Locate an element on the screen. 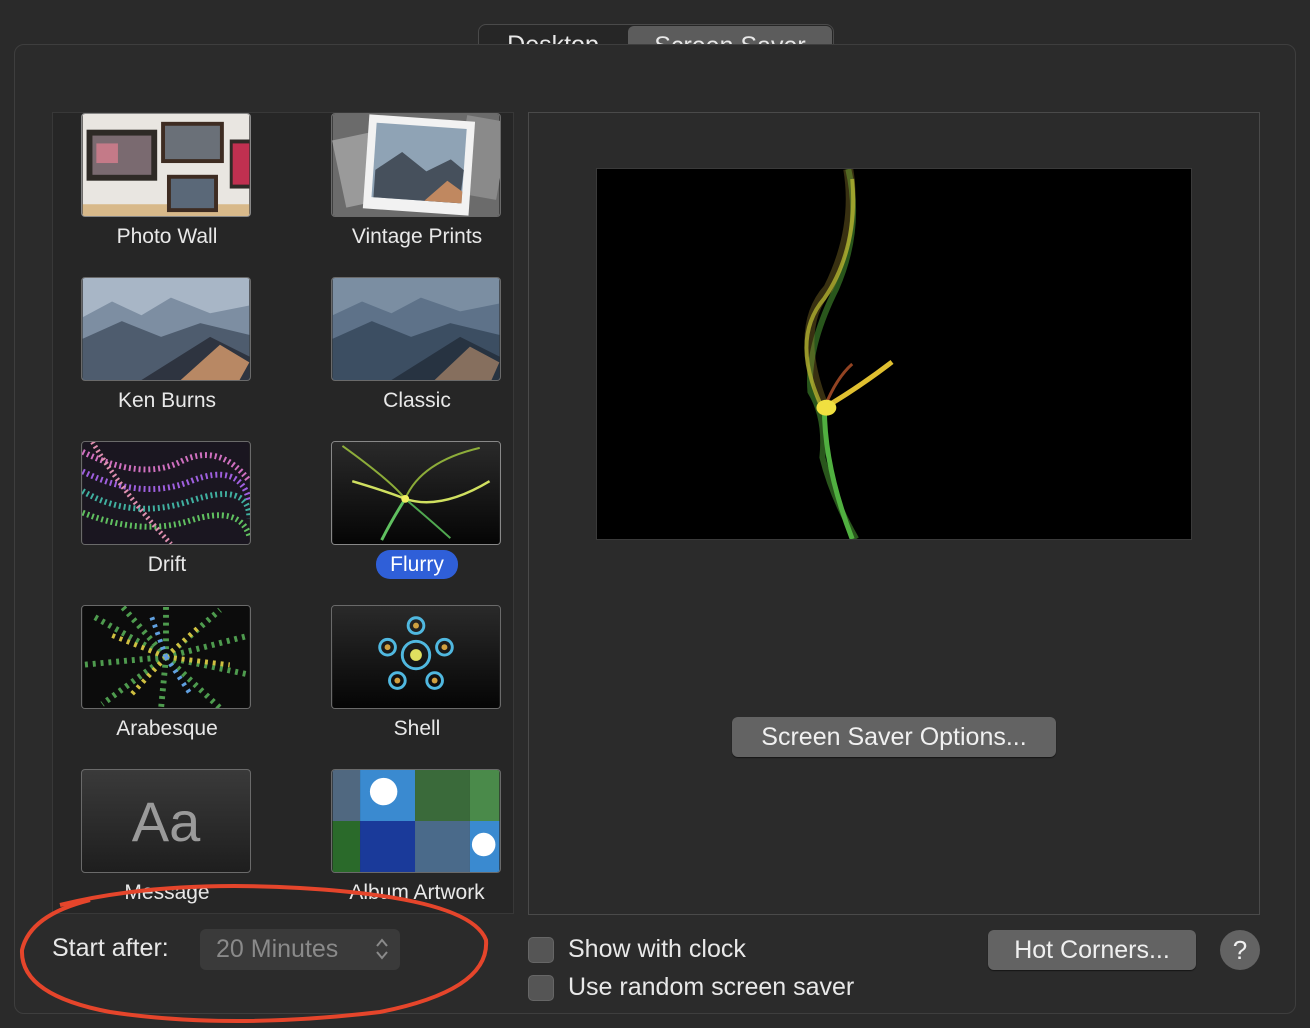 This screenshot has width=1310, height=1028. drift-thumbnail is located at coordinates (166, 493).